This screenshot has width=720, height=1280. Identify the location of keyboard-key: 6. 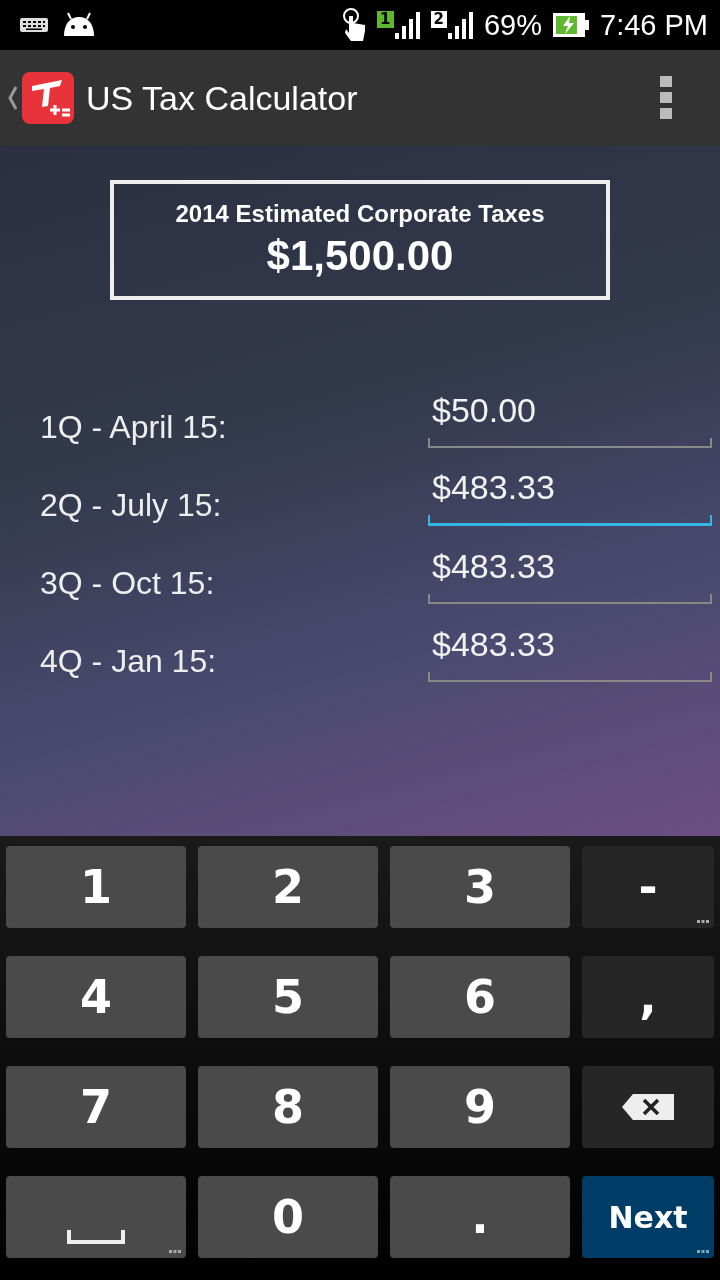
(480, 997).